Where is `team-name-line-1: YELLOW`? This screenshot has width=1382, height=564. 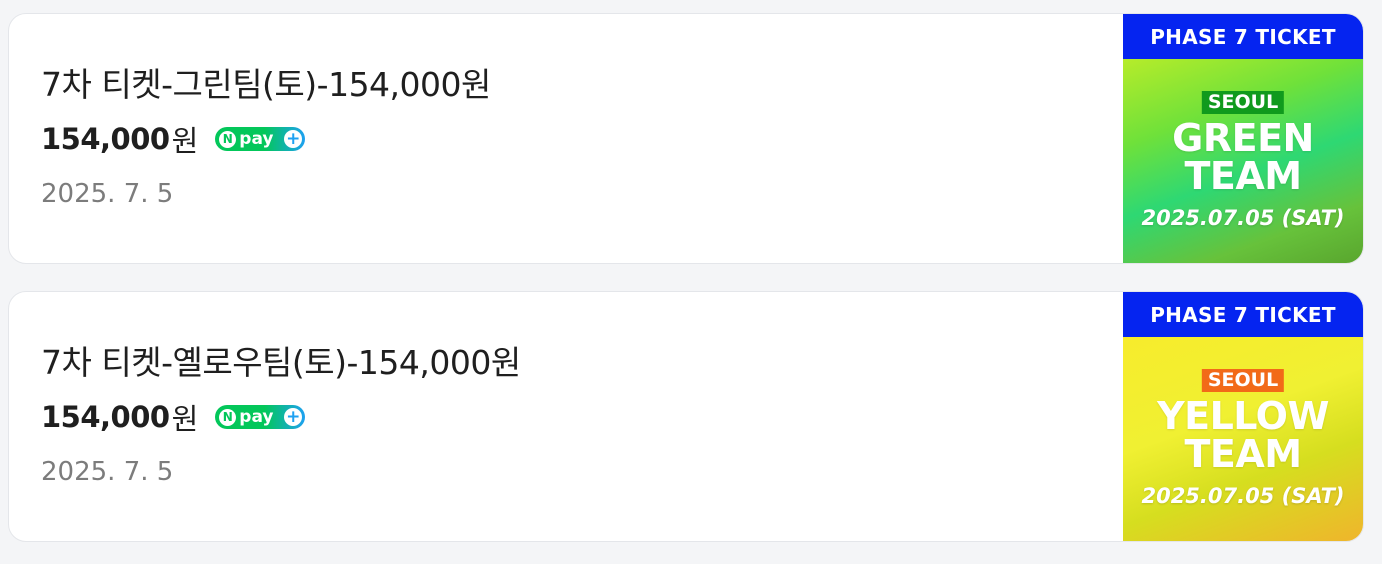
team-name-line-1: YELLOW is located at coordinates (1243, 416).